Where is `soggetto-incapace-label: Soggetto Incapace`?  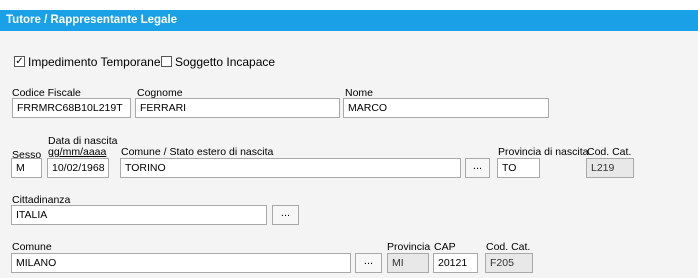
soggetto-incapace-label: Soggetto Incapace is located at coordinates (225, 62).